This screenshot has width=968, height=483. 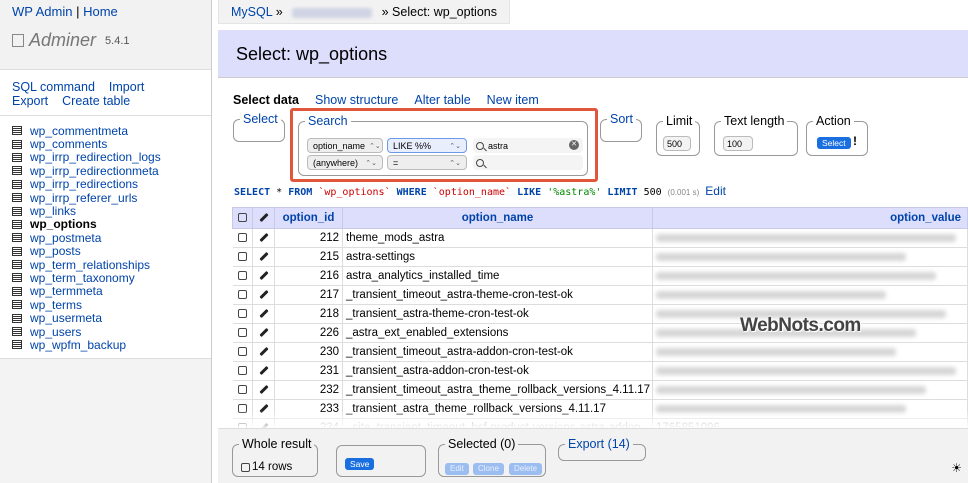 What do you see at coordinates (53, 211) in the screenshot?
I see `sidebar-table-link: wp_links` at bounding box center [53, 211].